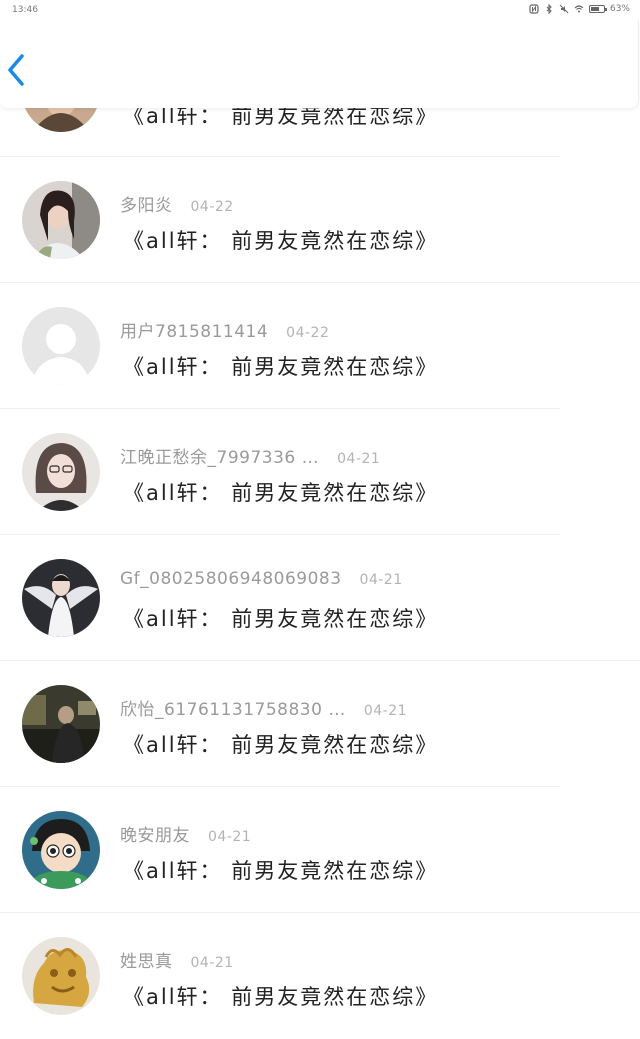 This screenshot has width=640, height=1039. Describe the element at coordinates (320, 10) in the screenshot. I see `status-bar: 13:46 63%` at that location.